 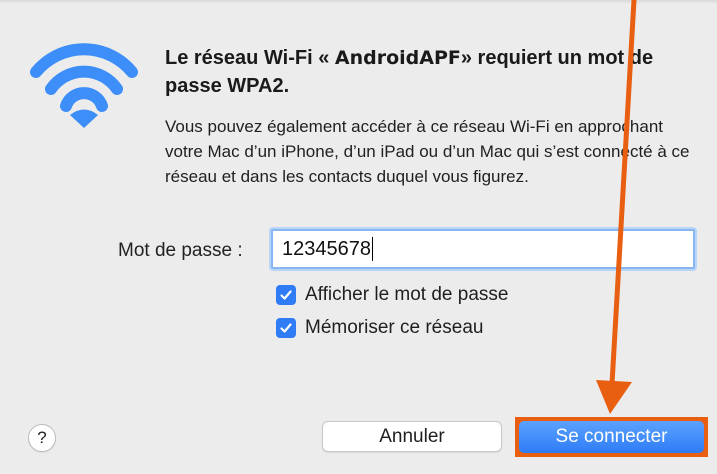 I want to click on remember-network-option: Mémoriser ce réseau, so click(x=379, y=328).